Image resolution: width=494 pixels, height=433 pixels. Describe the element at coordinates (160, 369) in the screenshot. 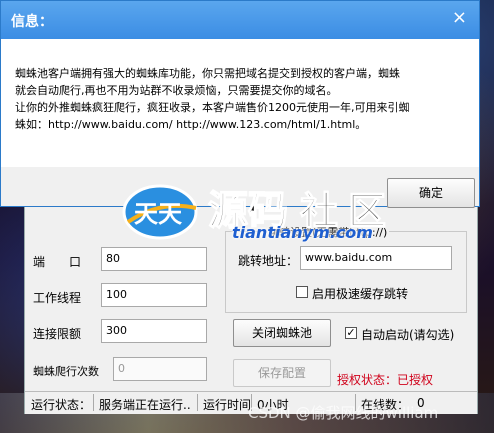

I see `crawl-count-input: 0` at that location.